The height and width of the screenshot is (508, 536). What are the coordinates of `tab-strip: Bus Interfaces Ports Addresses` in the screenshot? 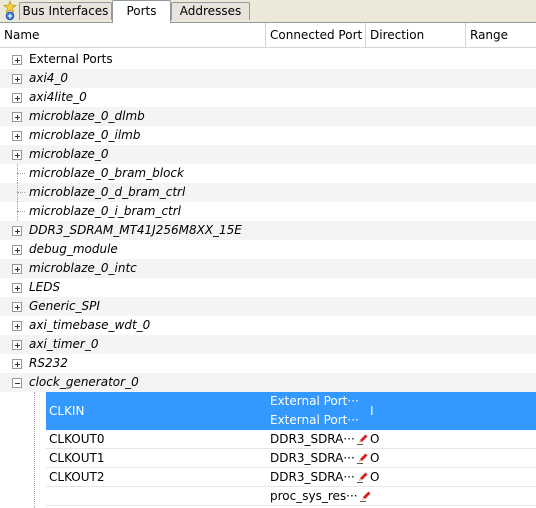 It's located at (268, 11).